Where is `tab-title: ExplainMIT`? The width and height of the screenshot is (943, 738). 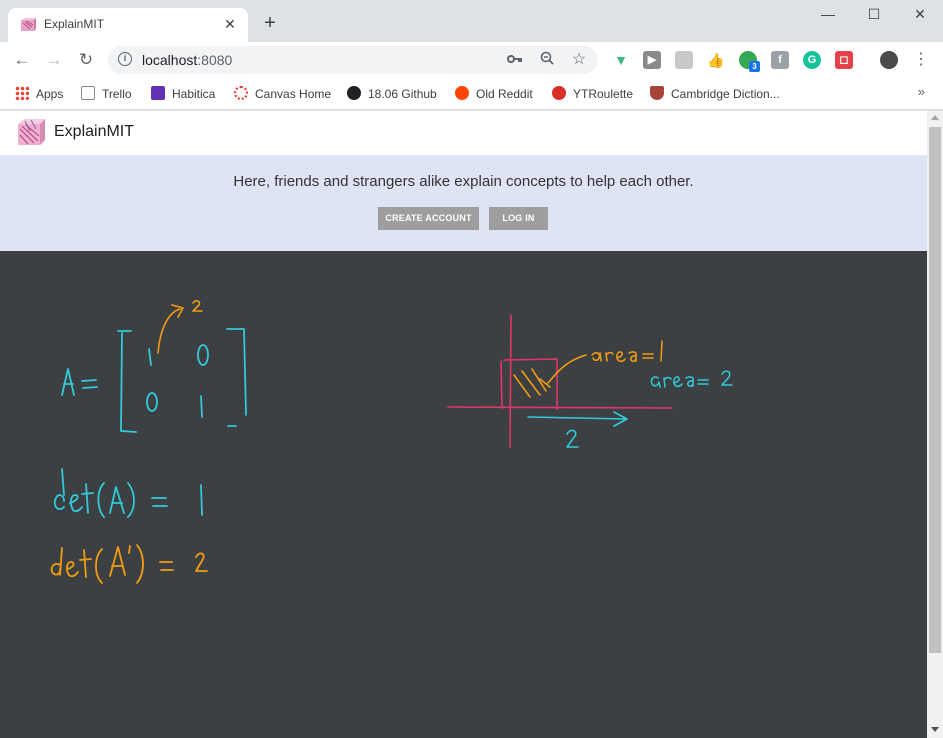 tab-title: ExplainMIT is located at coordinates (74, 24).